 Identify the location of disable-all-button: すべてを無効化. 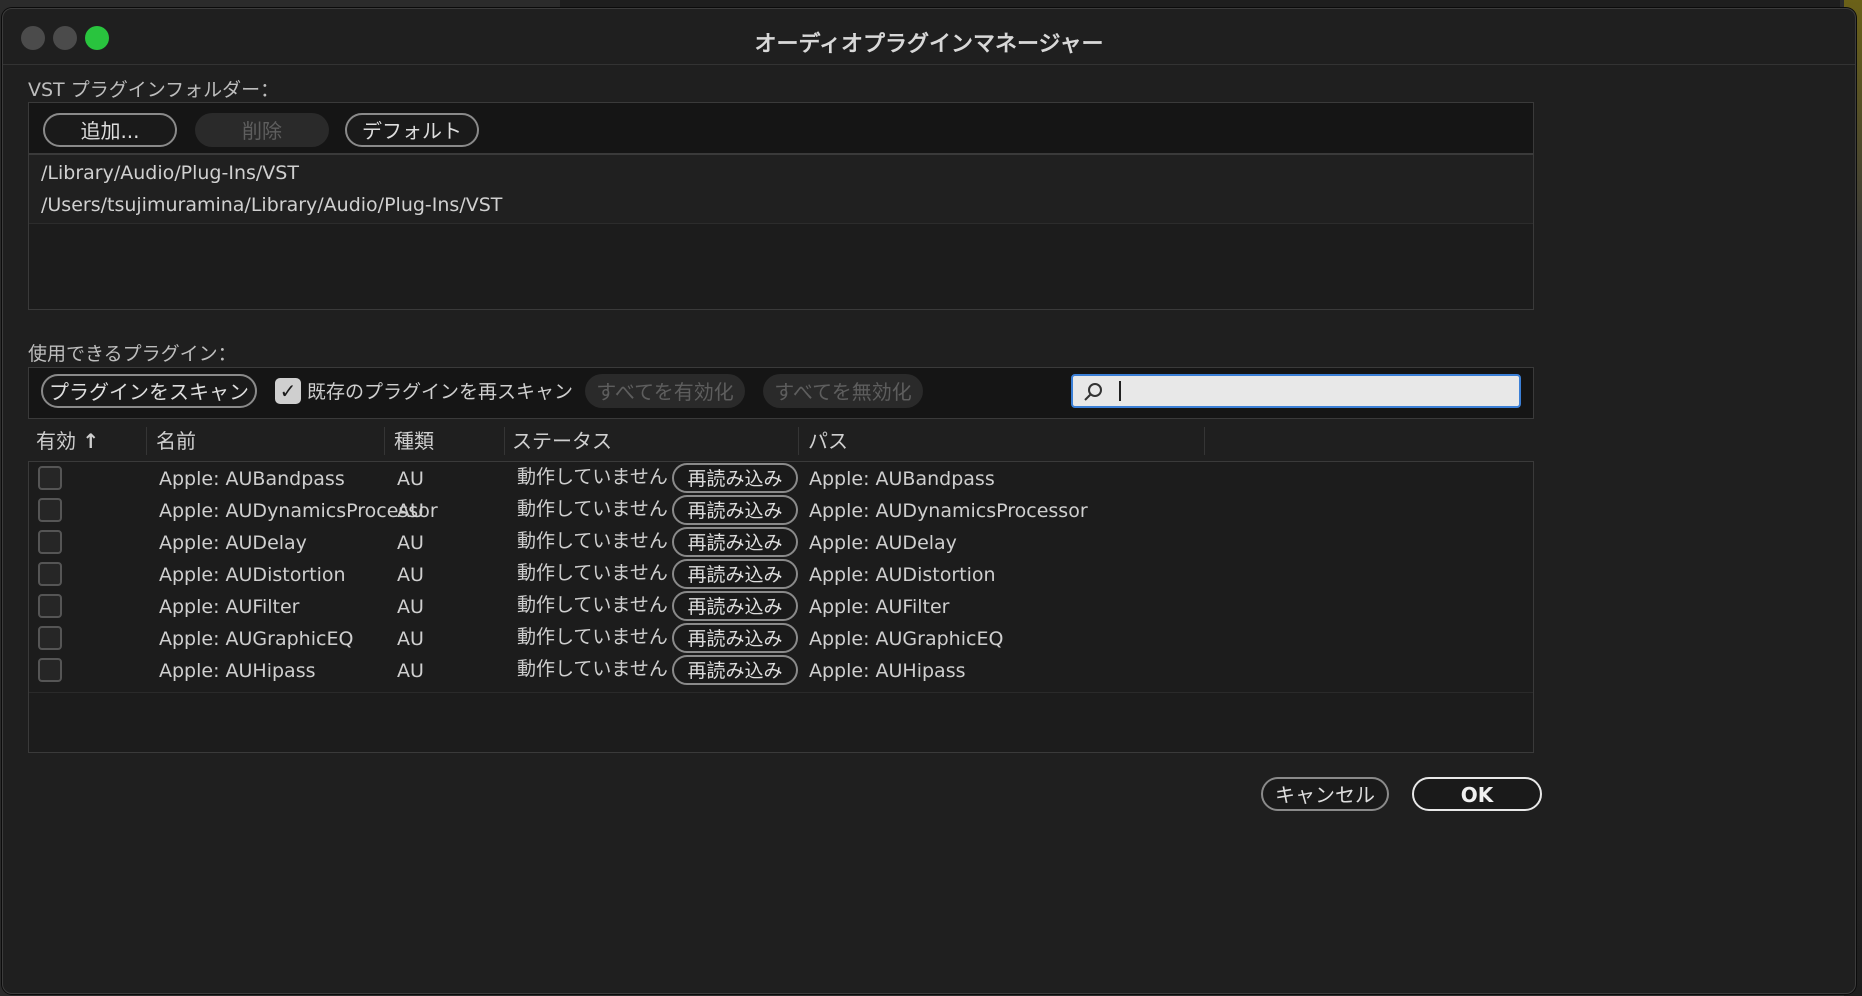
(843, 391).